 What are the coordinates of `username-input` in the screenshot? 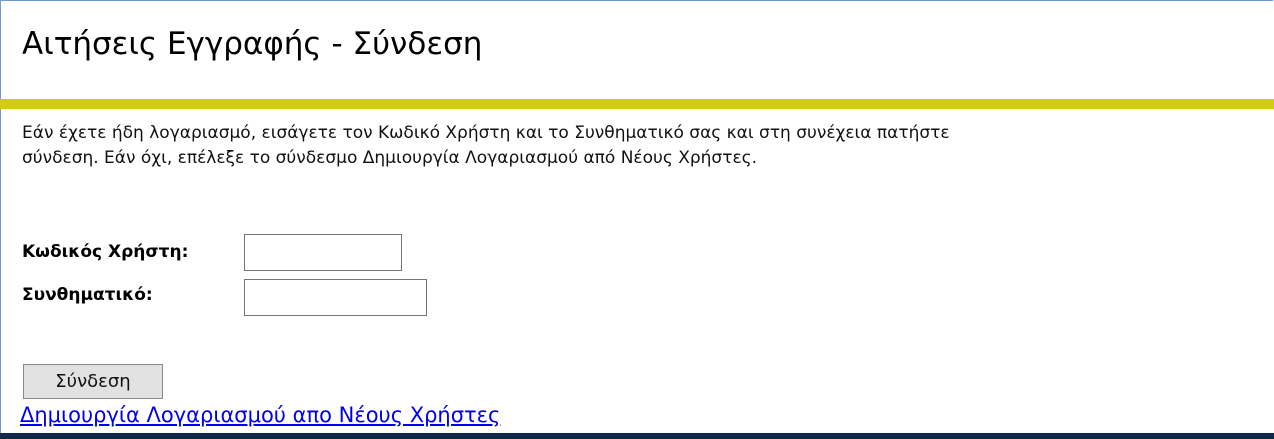 It's located at (323, 252).